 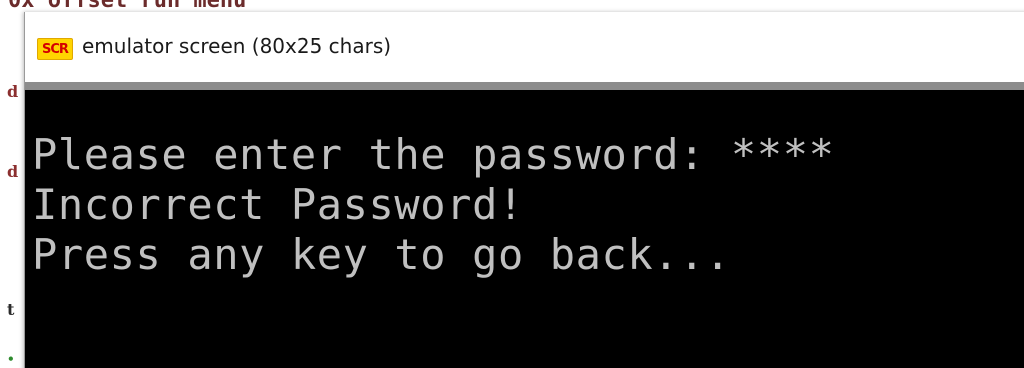 What do you see at coordinates (524, 86) in the screenshot?
I see `titlebar-divider` at bounding box center [524, 86].